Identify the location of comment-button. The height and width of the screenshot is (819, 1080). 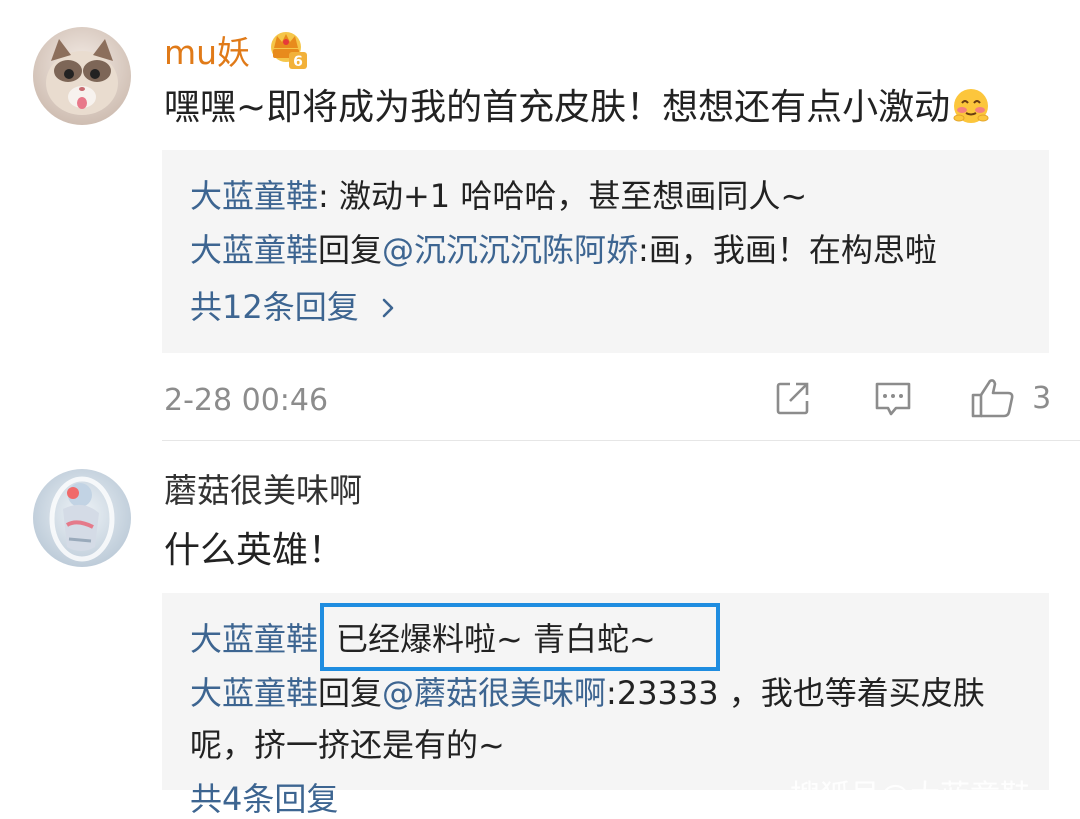
(893, 401).